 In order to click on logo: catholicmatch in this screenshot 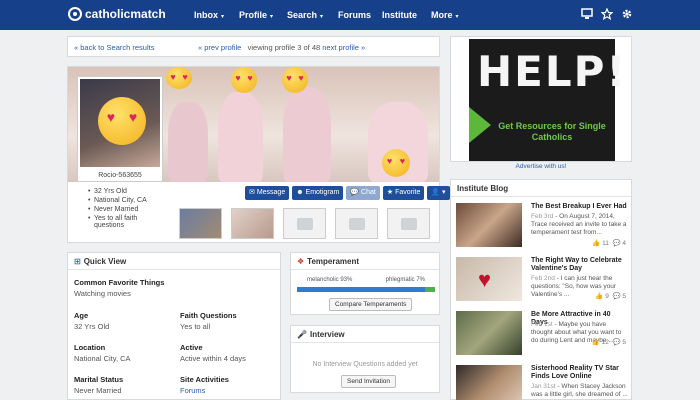, I will do `click(117, 14)`.